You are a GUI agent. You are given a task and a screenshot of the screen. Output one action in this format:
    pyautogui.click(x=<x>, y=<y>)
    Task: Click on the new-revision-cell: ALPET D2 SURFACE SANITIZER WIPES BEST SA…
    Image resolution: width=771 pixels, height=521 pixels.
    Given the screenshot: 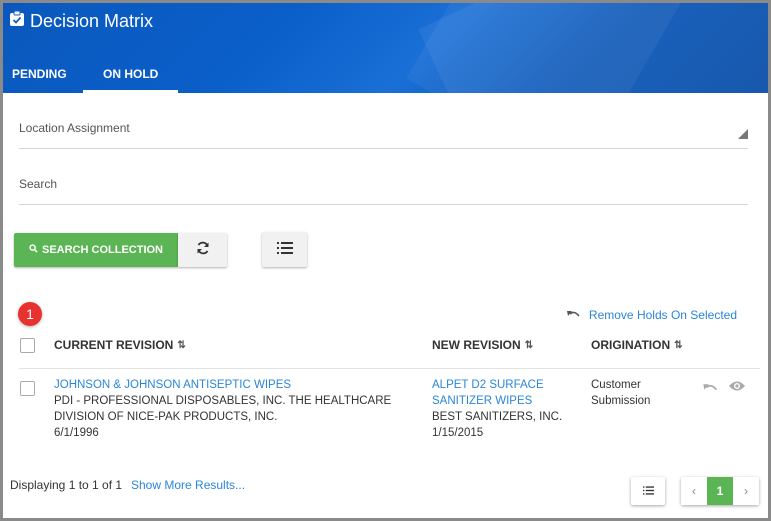 What is the action you would take?
    pyautogui.click(x=497, y=409)
    